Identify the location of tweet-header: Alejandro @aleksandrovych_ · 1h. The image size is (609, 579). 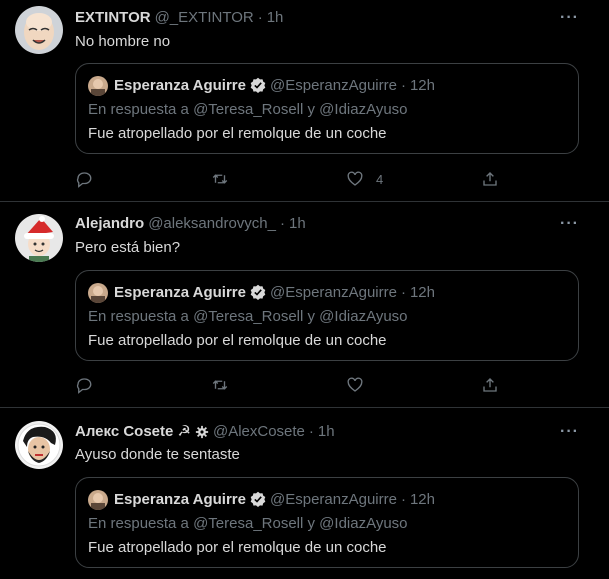
(190, 224).